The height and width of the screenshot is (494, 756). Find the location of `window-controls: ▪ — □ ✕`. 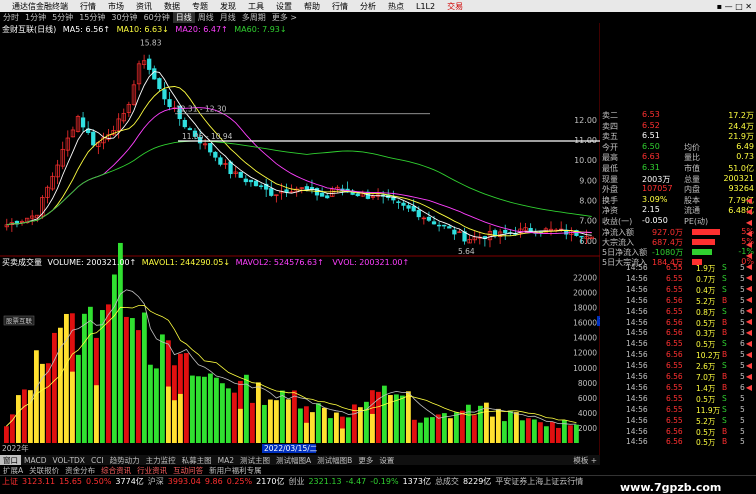

window-controls: ▪ — □ ✕ is located at coordinates (734, 6).